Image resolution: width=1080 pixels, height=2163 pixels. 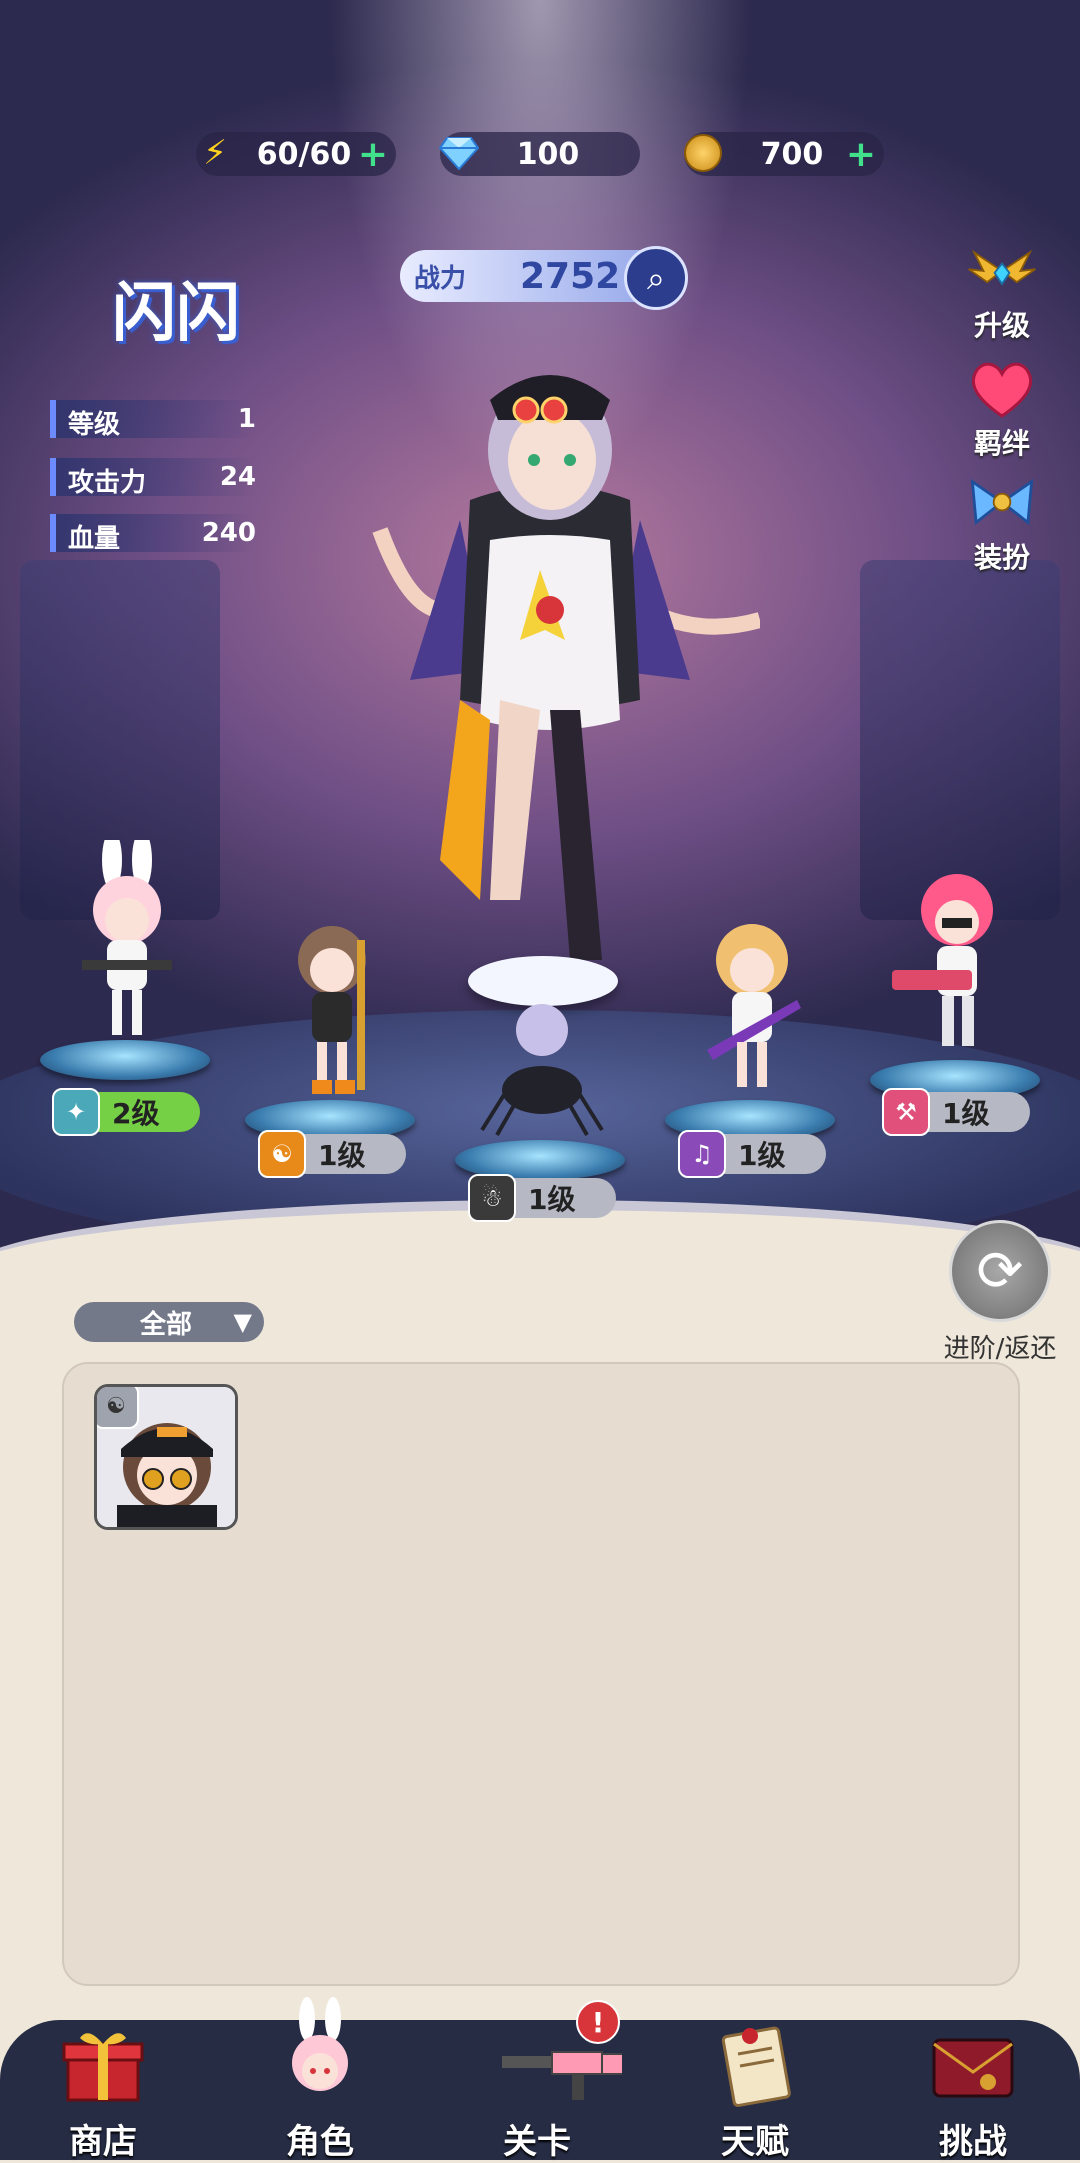 What do you see at coordinates (598, 2022) in the screenshot?
I see `alert-badge: !` at bounding box center [598, 2022].